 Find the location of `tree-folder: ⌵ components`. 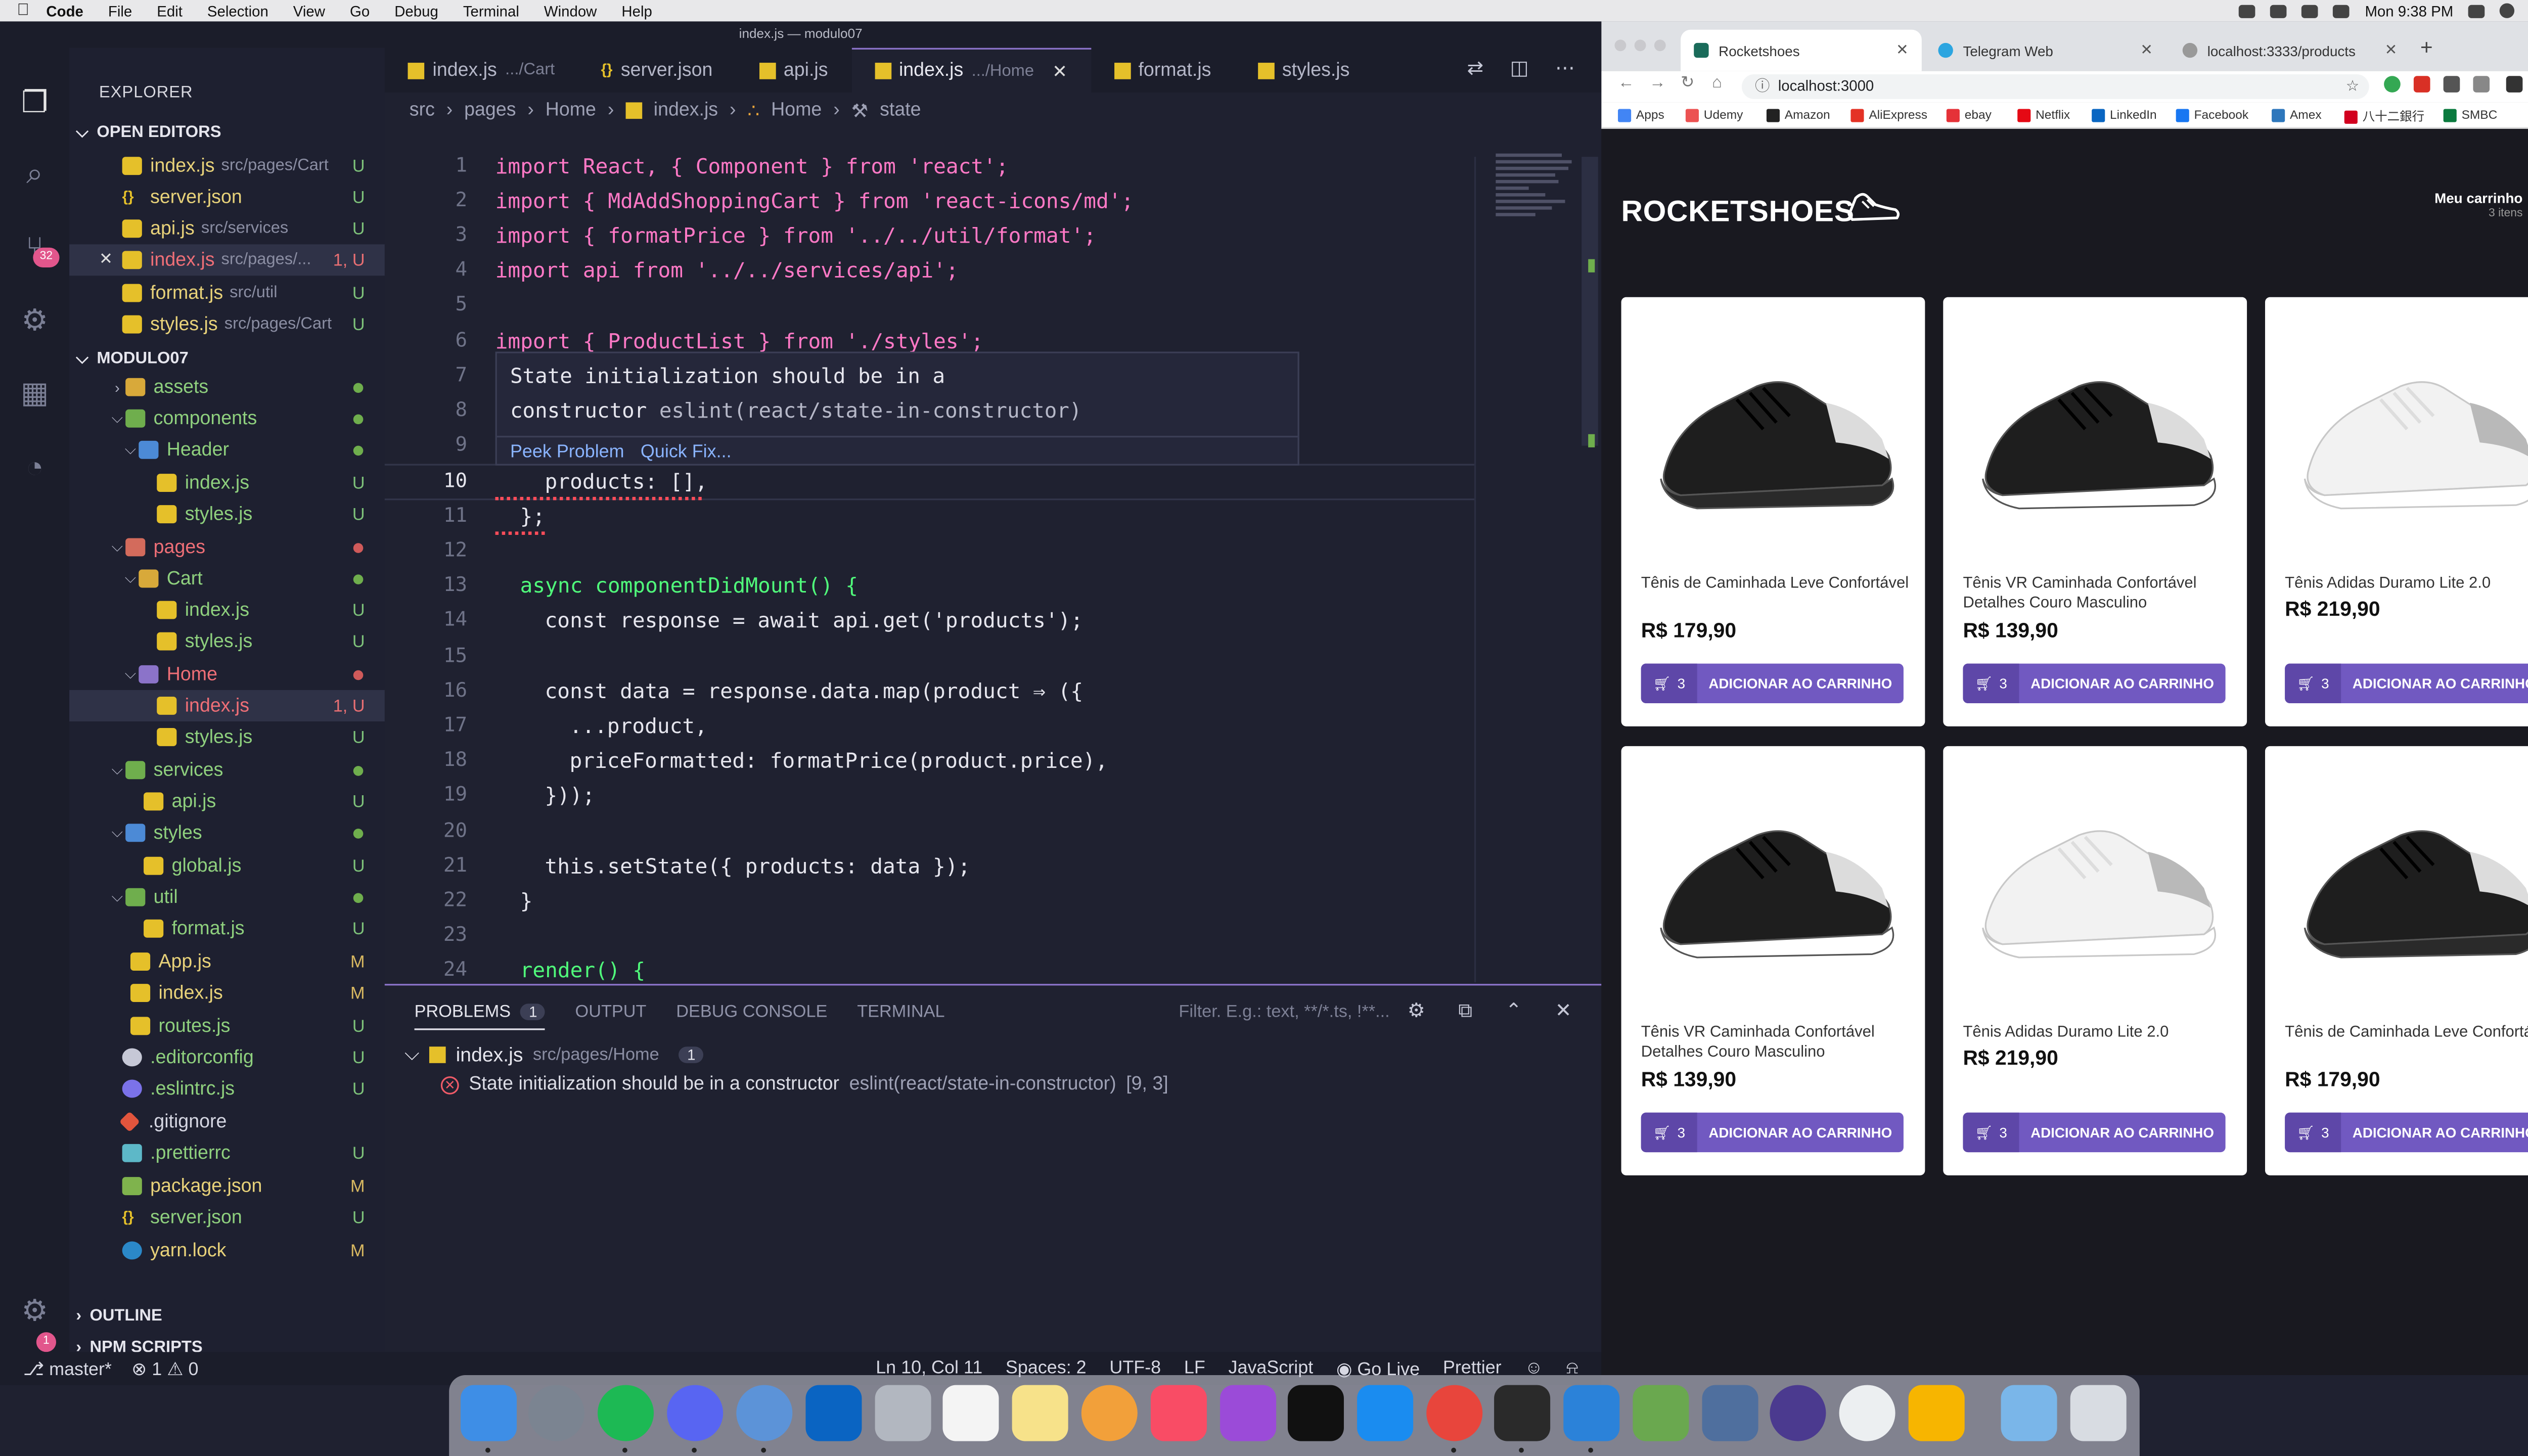

tree-folder: ⌵ components is located at coordinates (227, 418).